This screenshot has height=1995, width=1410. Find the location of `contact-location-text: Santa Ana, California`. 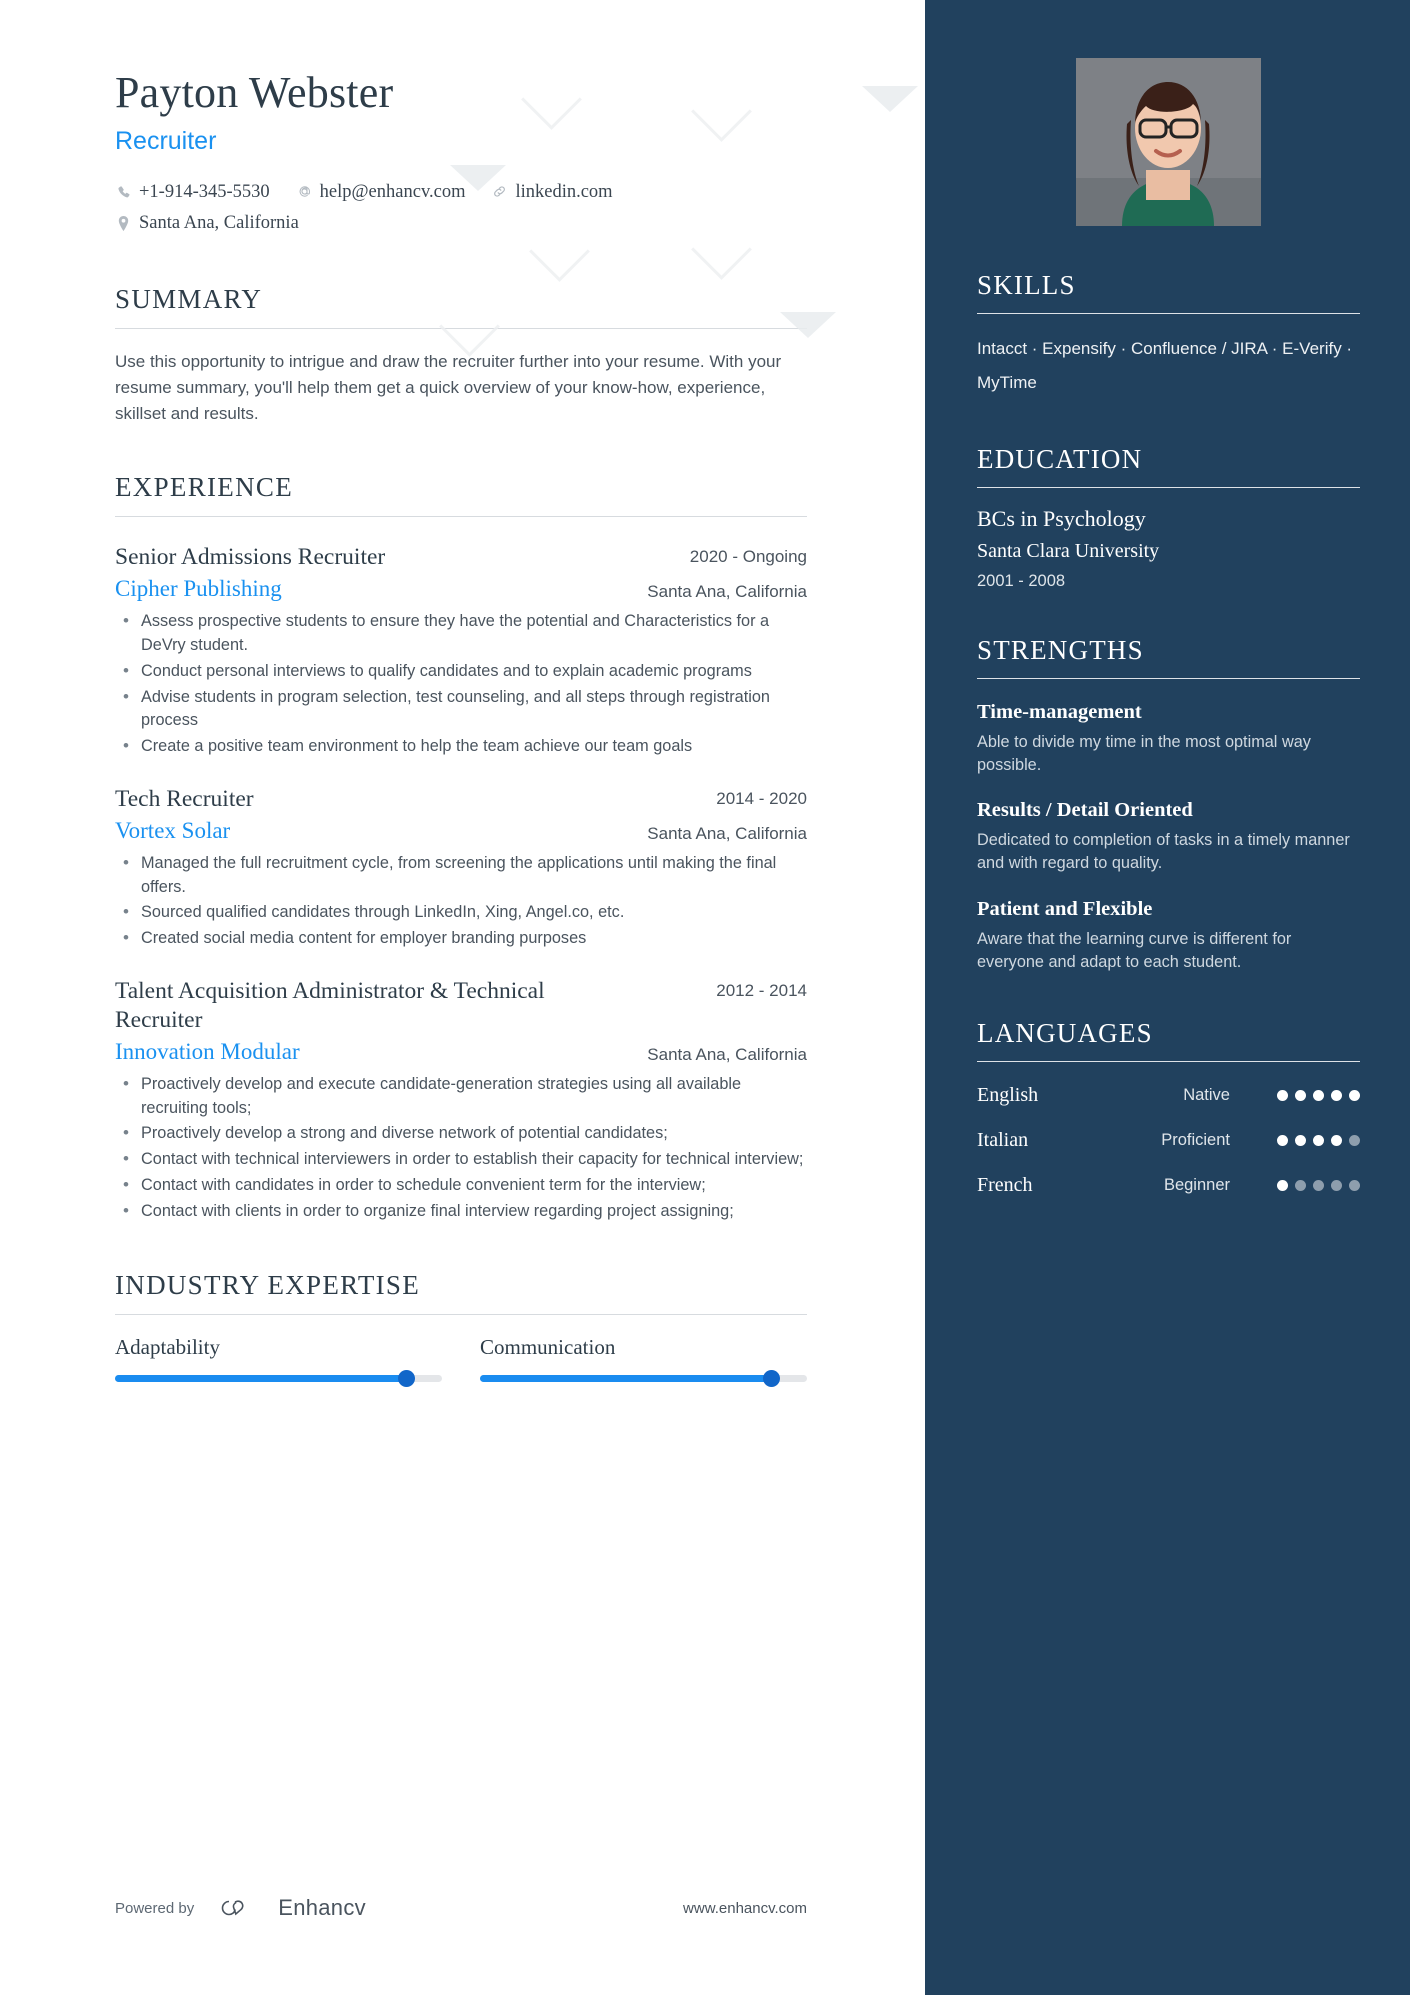

contact-location-text: Santa Ana, California is located at coordinates (219, 223).